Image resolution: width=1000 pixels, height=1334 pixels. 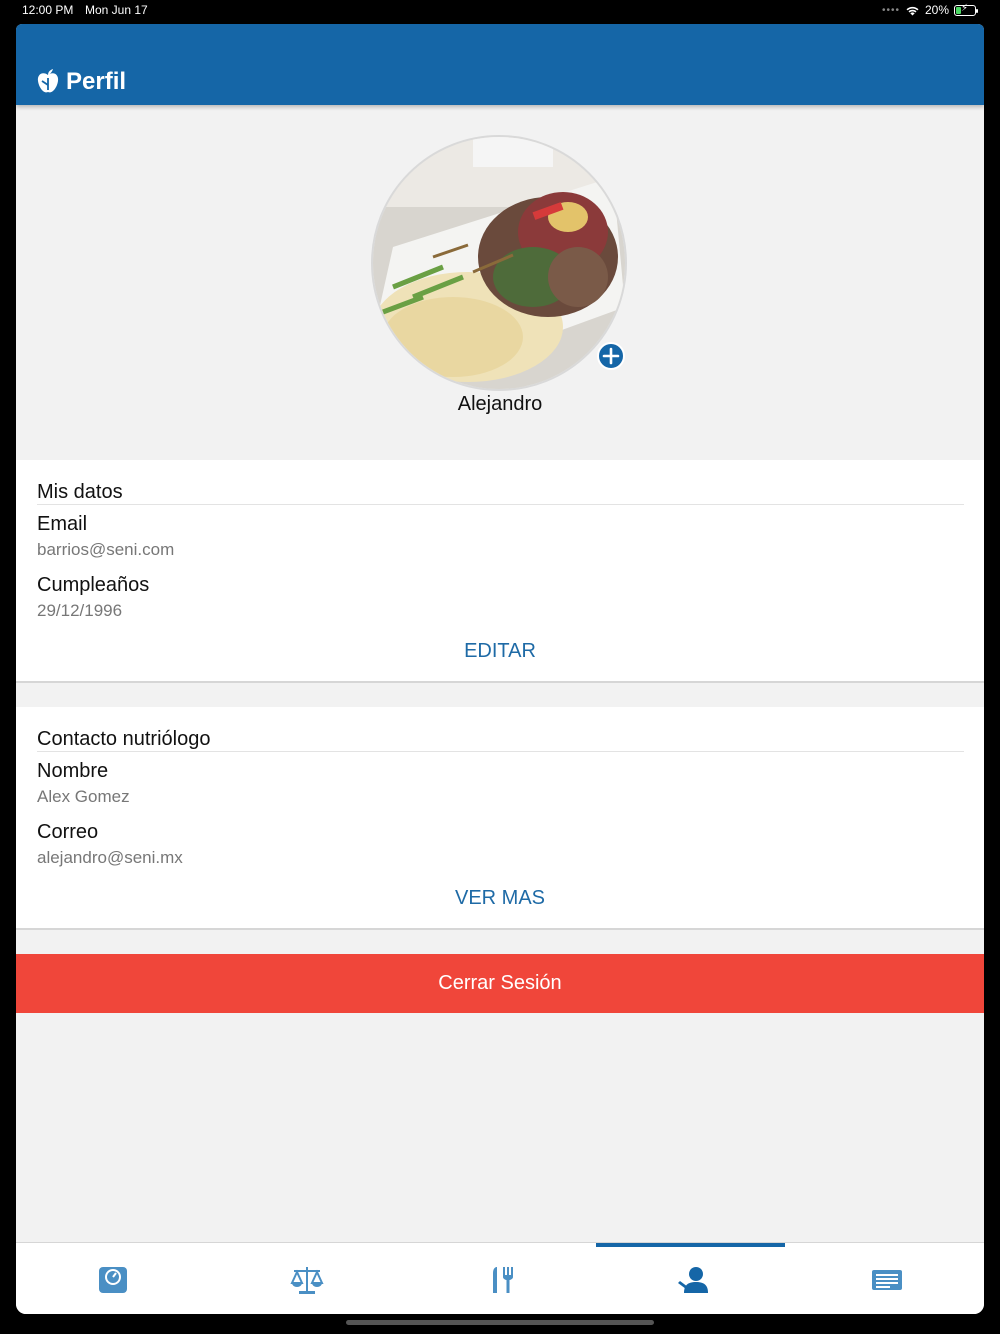 I want to click on add-photo-button, so click(x=611, y=356).